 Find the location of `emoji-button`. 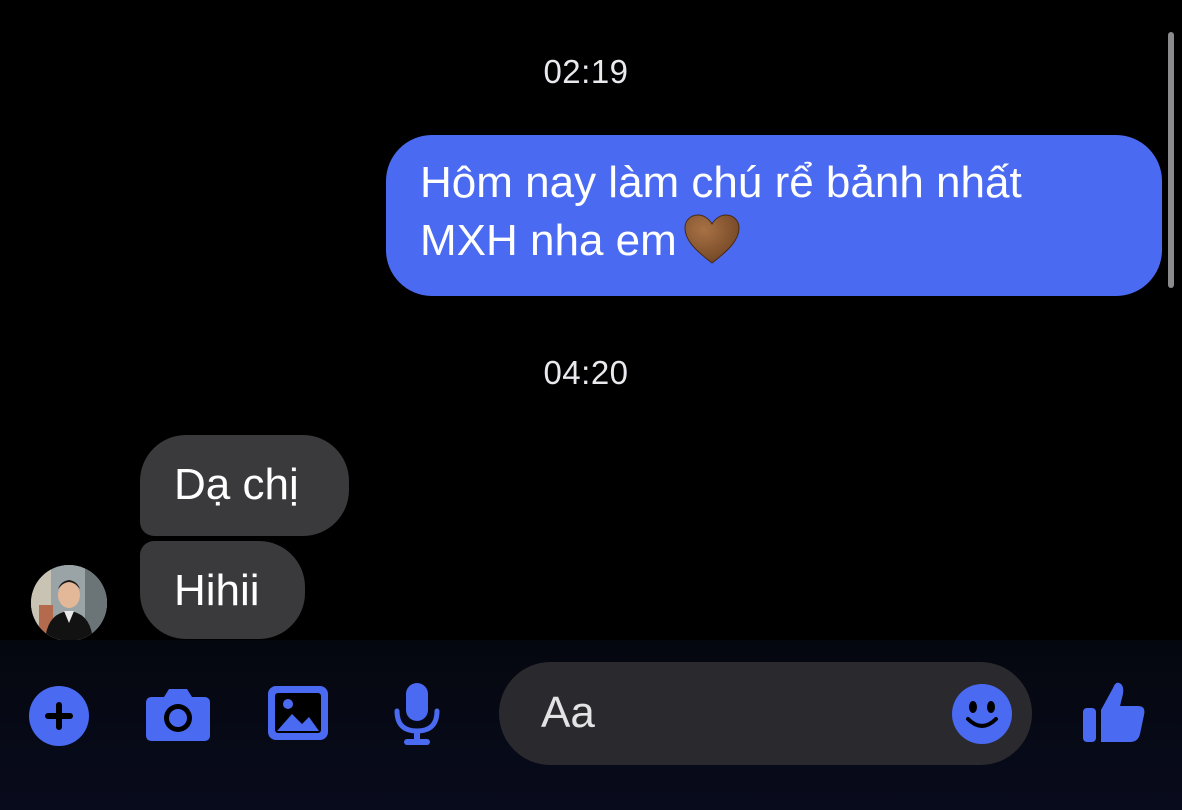

emoji-button is located at coordinates (982, 714).